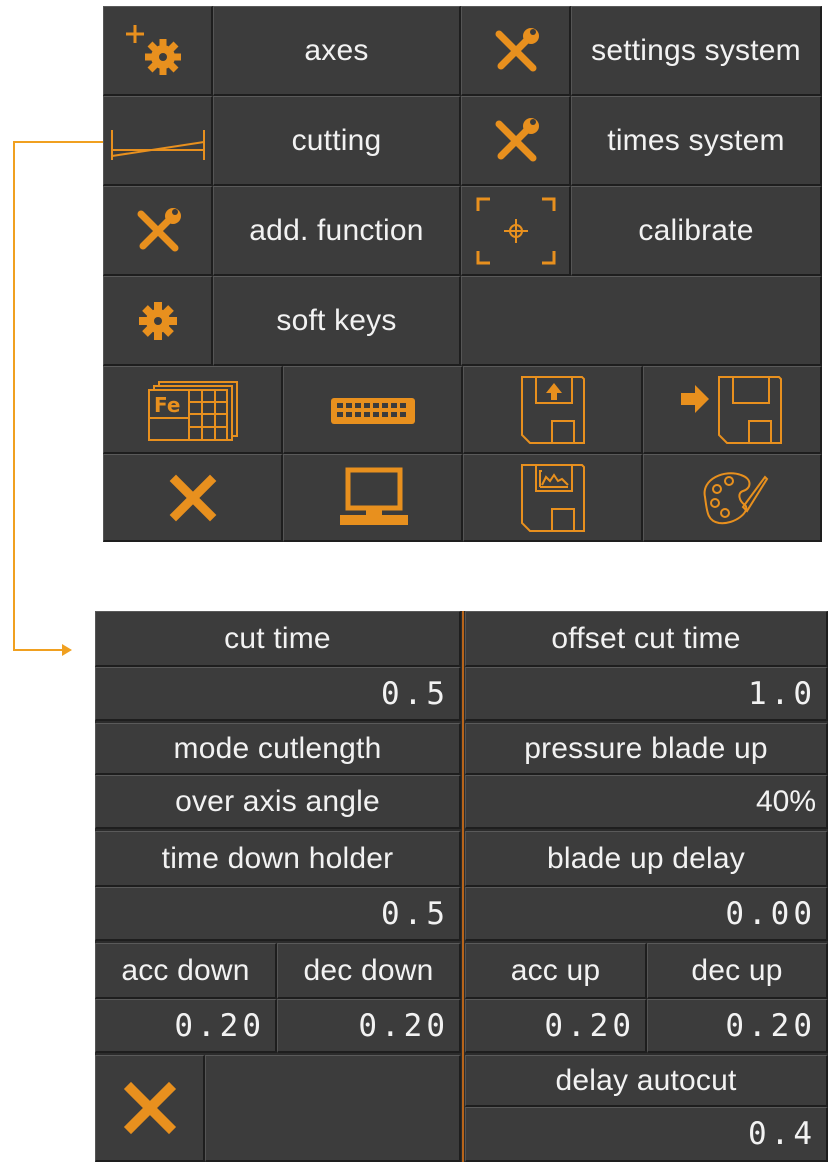 This screenshot has height=1162, width=828. What do you see at coordinates (337, 141) in the screenshot?
I see `cutting-button: cutting` at bounding box center [337, 141].